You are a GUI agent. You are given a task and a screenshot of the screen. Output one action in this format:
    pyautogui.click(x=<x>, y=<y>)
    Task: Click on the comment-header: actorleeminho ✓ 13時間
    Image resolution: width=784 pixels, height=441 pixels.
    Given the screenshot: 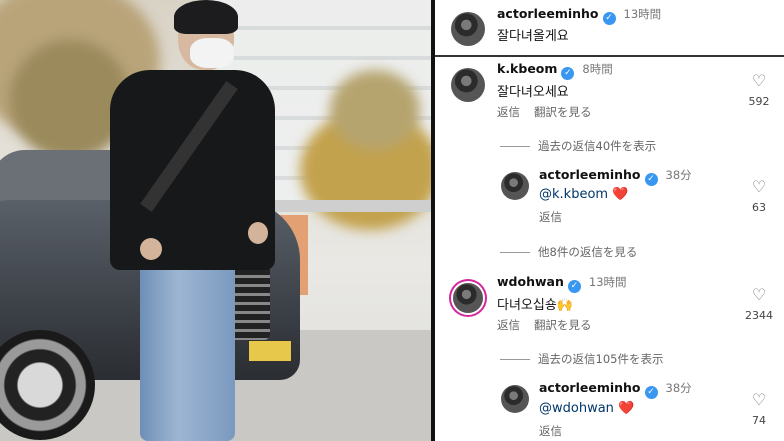 What is the action you would take?
    pyautogui.click(x=579, y=15)
    